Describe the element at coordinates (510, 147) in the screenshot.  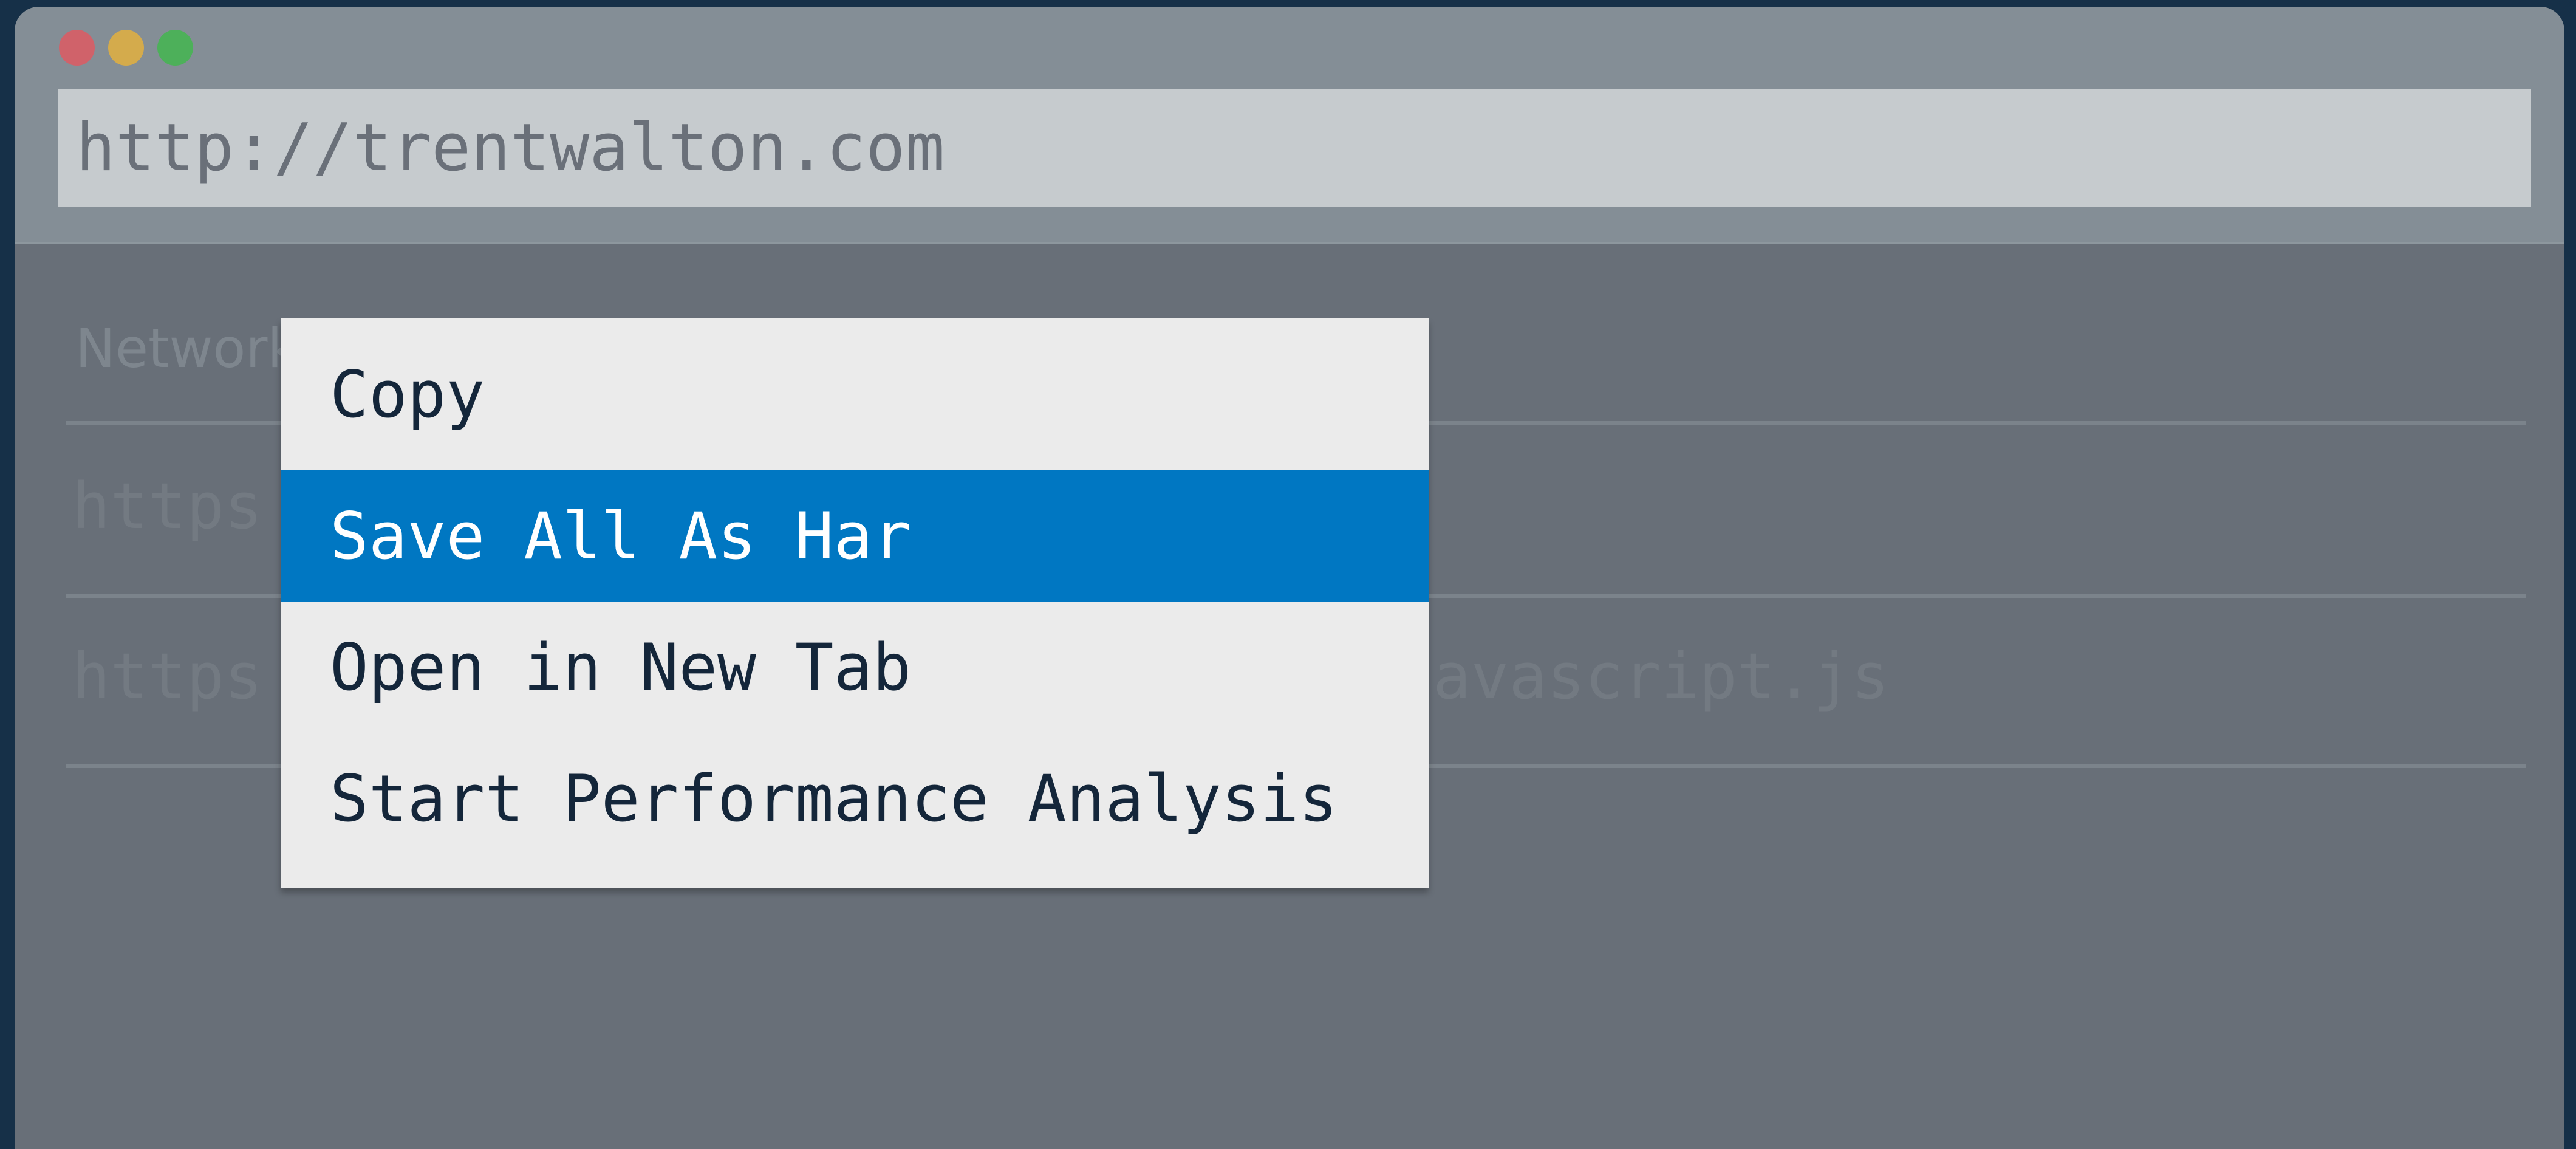
I see `address-bar-url: http://trentwalton.com` at that location.